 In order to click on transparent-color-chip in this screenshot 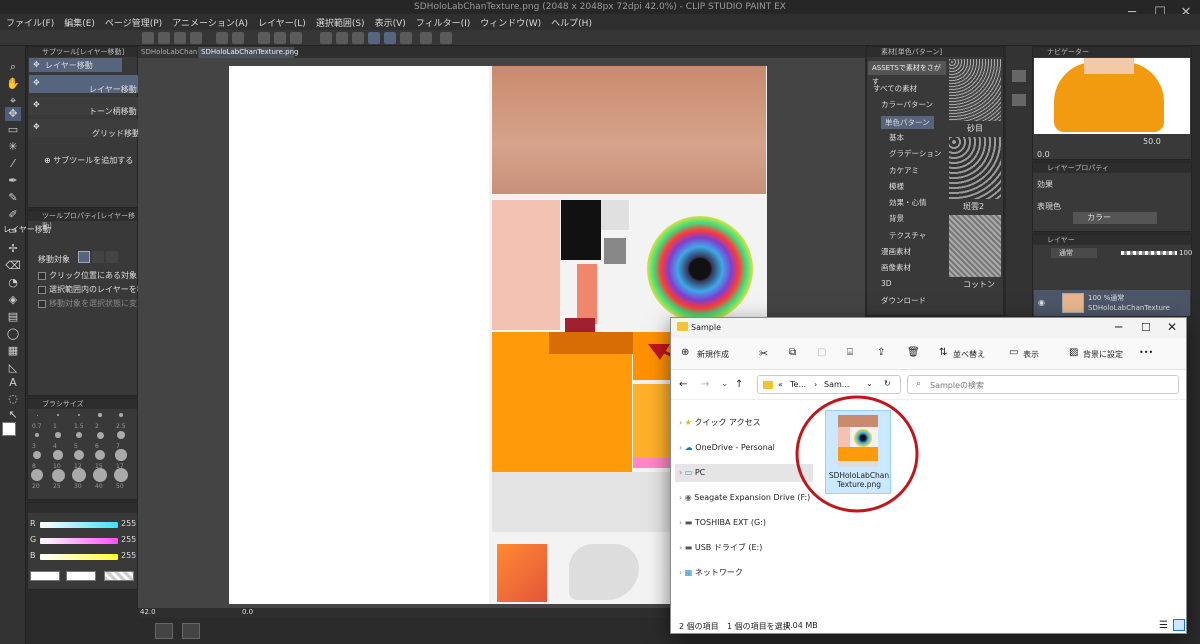, I will do `click(119, 576)`.